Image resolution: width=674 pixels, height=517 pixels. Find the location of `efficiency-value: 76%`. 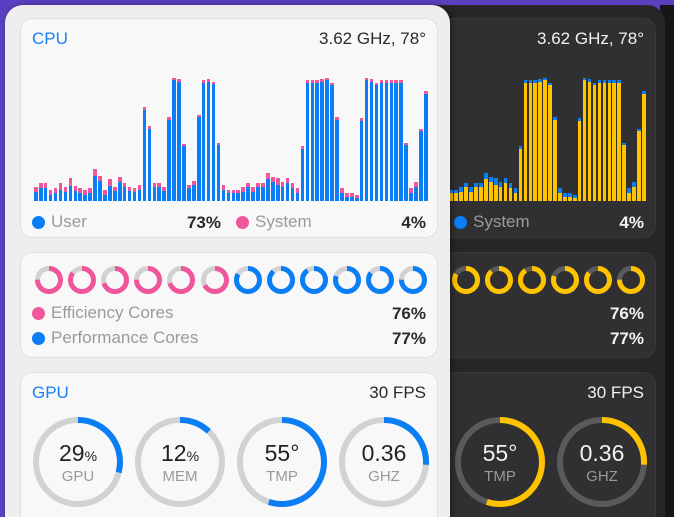

efficiency-value: 76% is located at coordinates (408, 313).